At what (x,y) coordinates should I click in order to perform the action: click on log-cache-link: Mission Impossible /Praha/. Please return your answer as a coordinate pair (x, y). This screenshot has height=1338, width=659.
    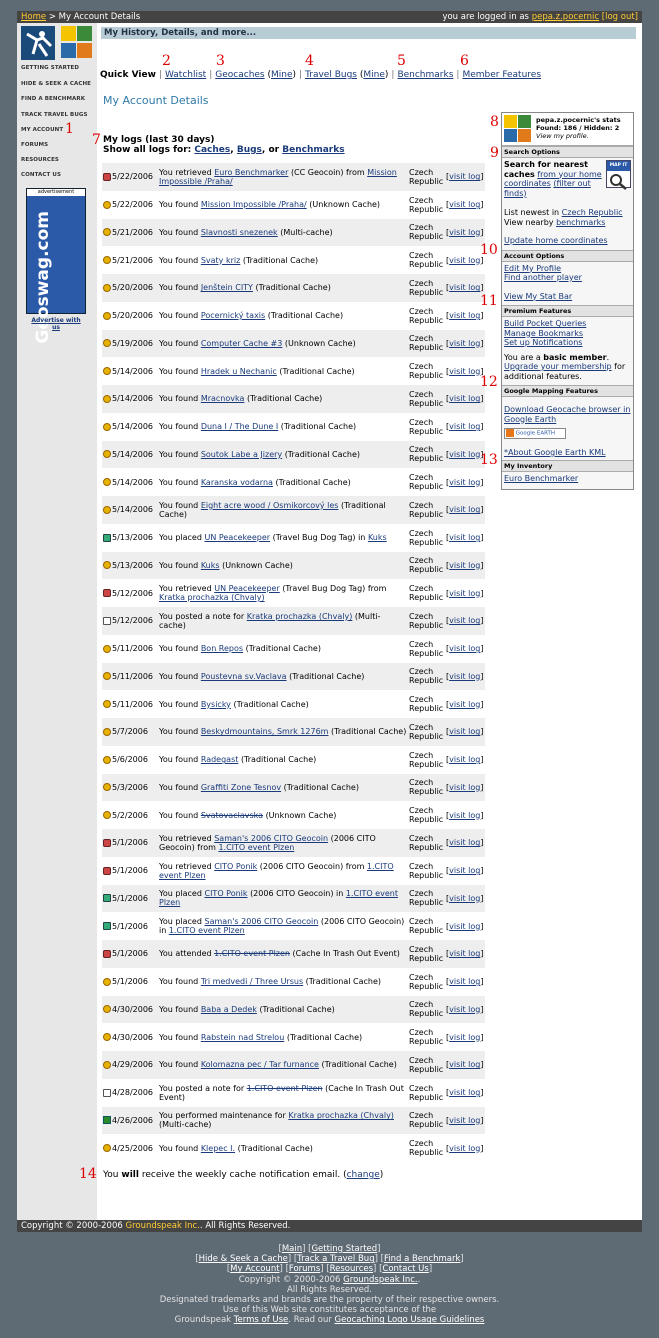
    Looking at the image, I should click on (254, 204).